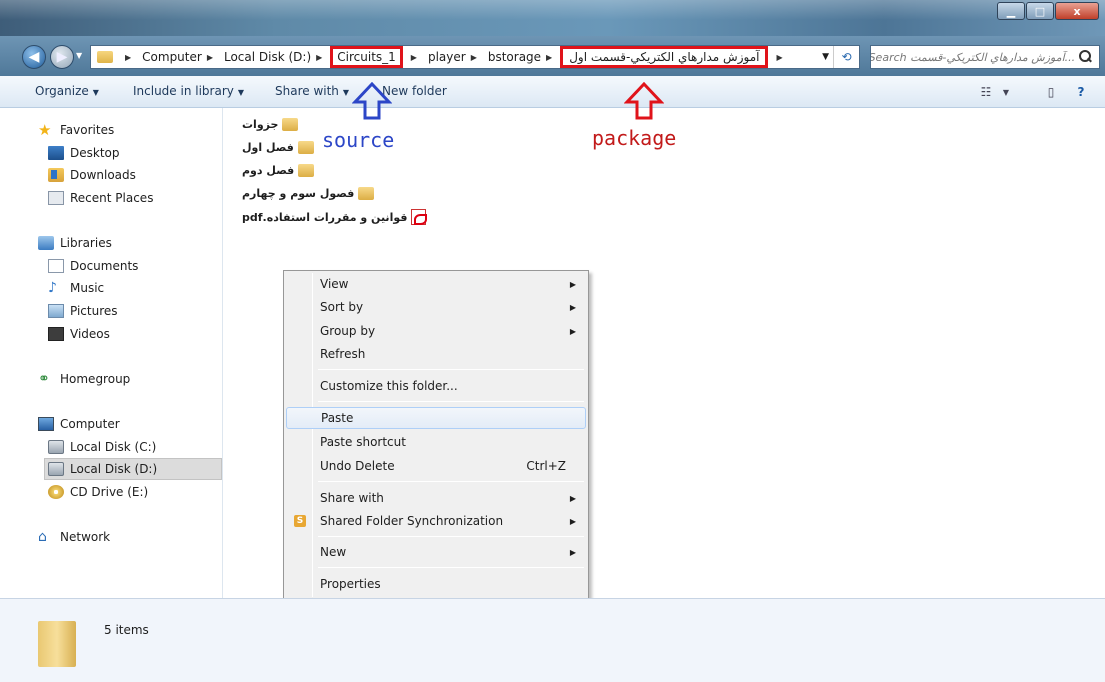 Image resolution: width=1105 pixels, height=682 pixels. What do you see at coordinates (102, 447) in the screenshot?
I see `sidebar-item-local-disk-c: Local Disk (C:)` at bounding box center [102, 447].